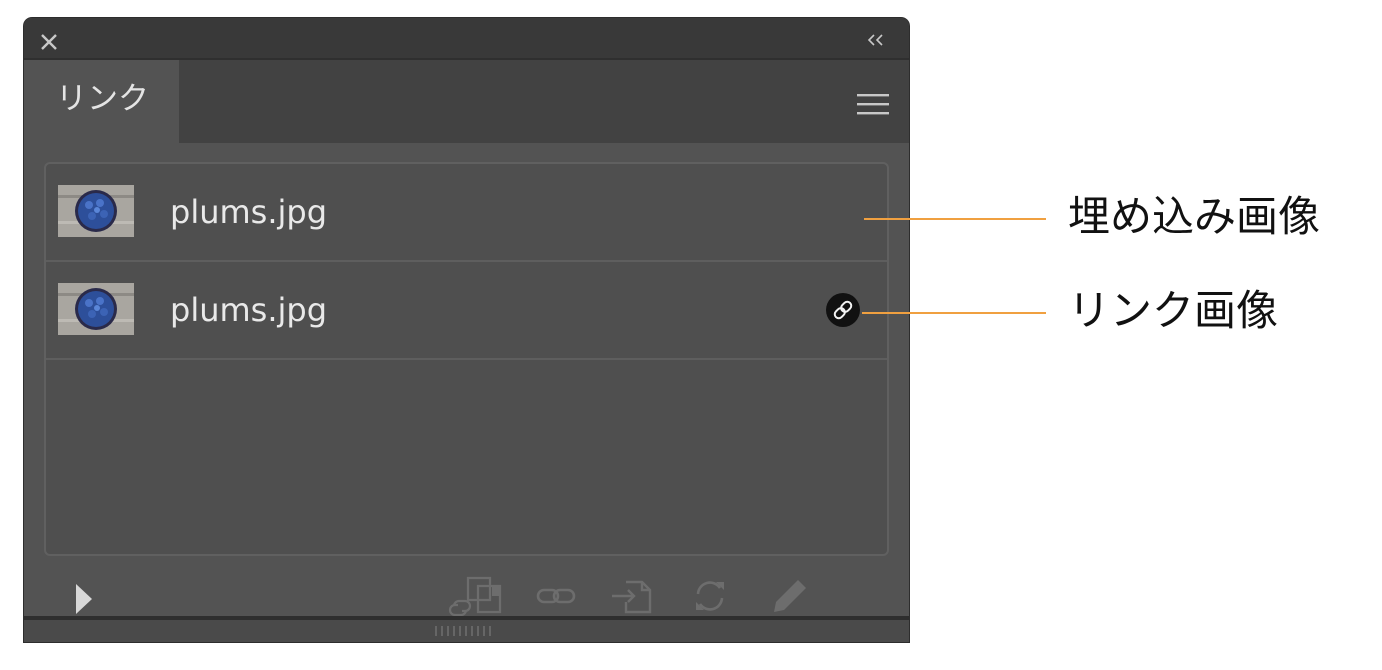 This screenshot has width=1382, height=670. Describe the element at coordinates (49, 42) in the screenshot. I see `close-icon` at that location.